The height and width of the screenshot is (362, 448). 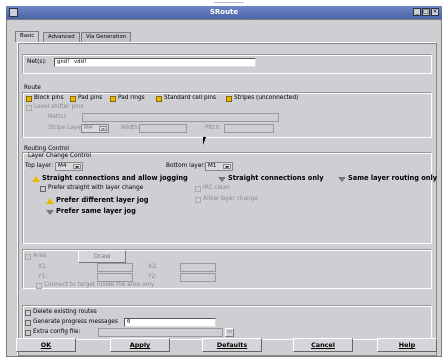 What do you see at coordinates (102, 256) in the screenshot?
I see `draw-button: Draw` at bounding box center [102, 256].